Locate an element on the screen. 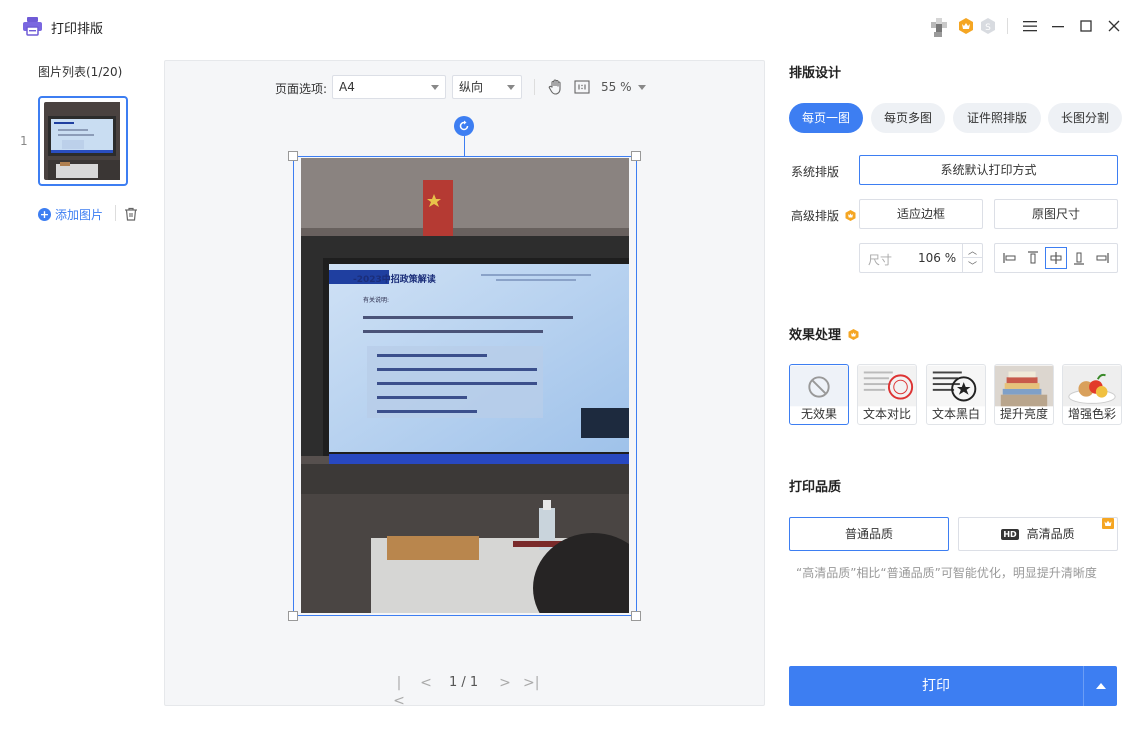 This screenshot has height=729, width=1141. size-label: 尺寸 is located at coordinates (880, 260).